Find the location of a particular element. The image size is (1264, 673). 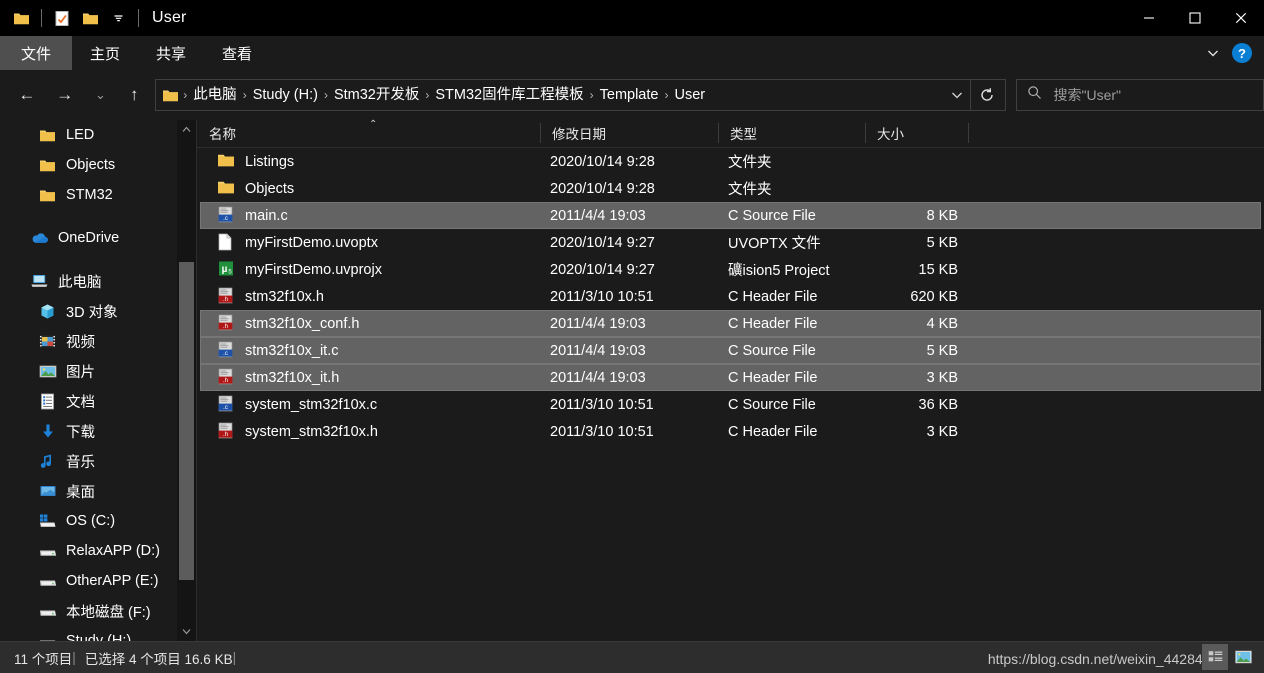

sidebar-item-desktop: 桌面 is located at coordinates (88, 491).